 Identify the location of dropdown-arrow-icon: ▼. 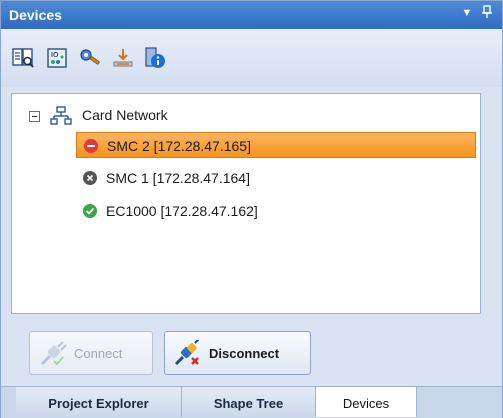
(467, 13).